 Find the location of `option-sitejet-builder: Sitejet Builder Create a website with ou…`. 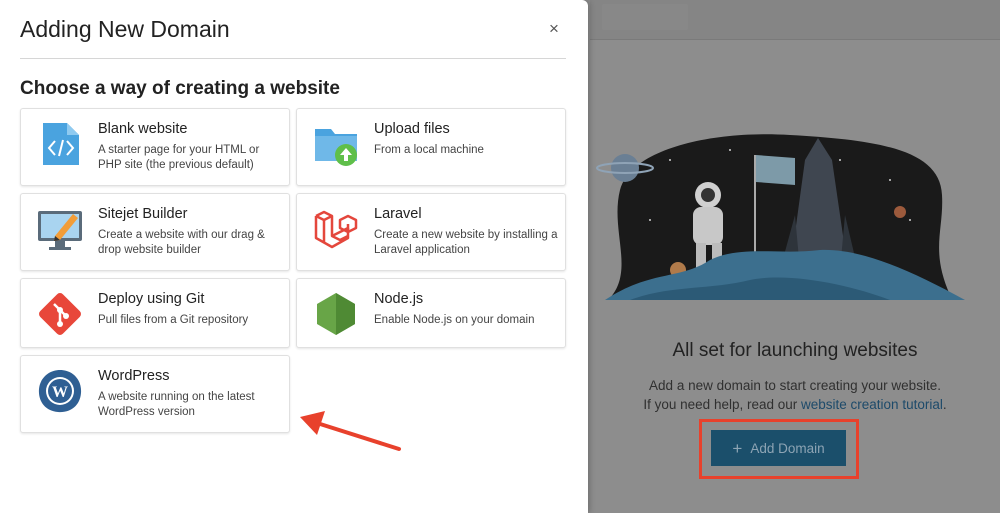

option-sitejet-builder: Sitejet Builder Create a website with ou… is located at coordinates (155, 232).